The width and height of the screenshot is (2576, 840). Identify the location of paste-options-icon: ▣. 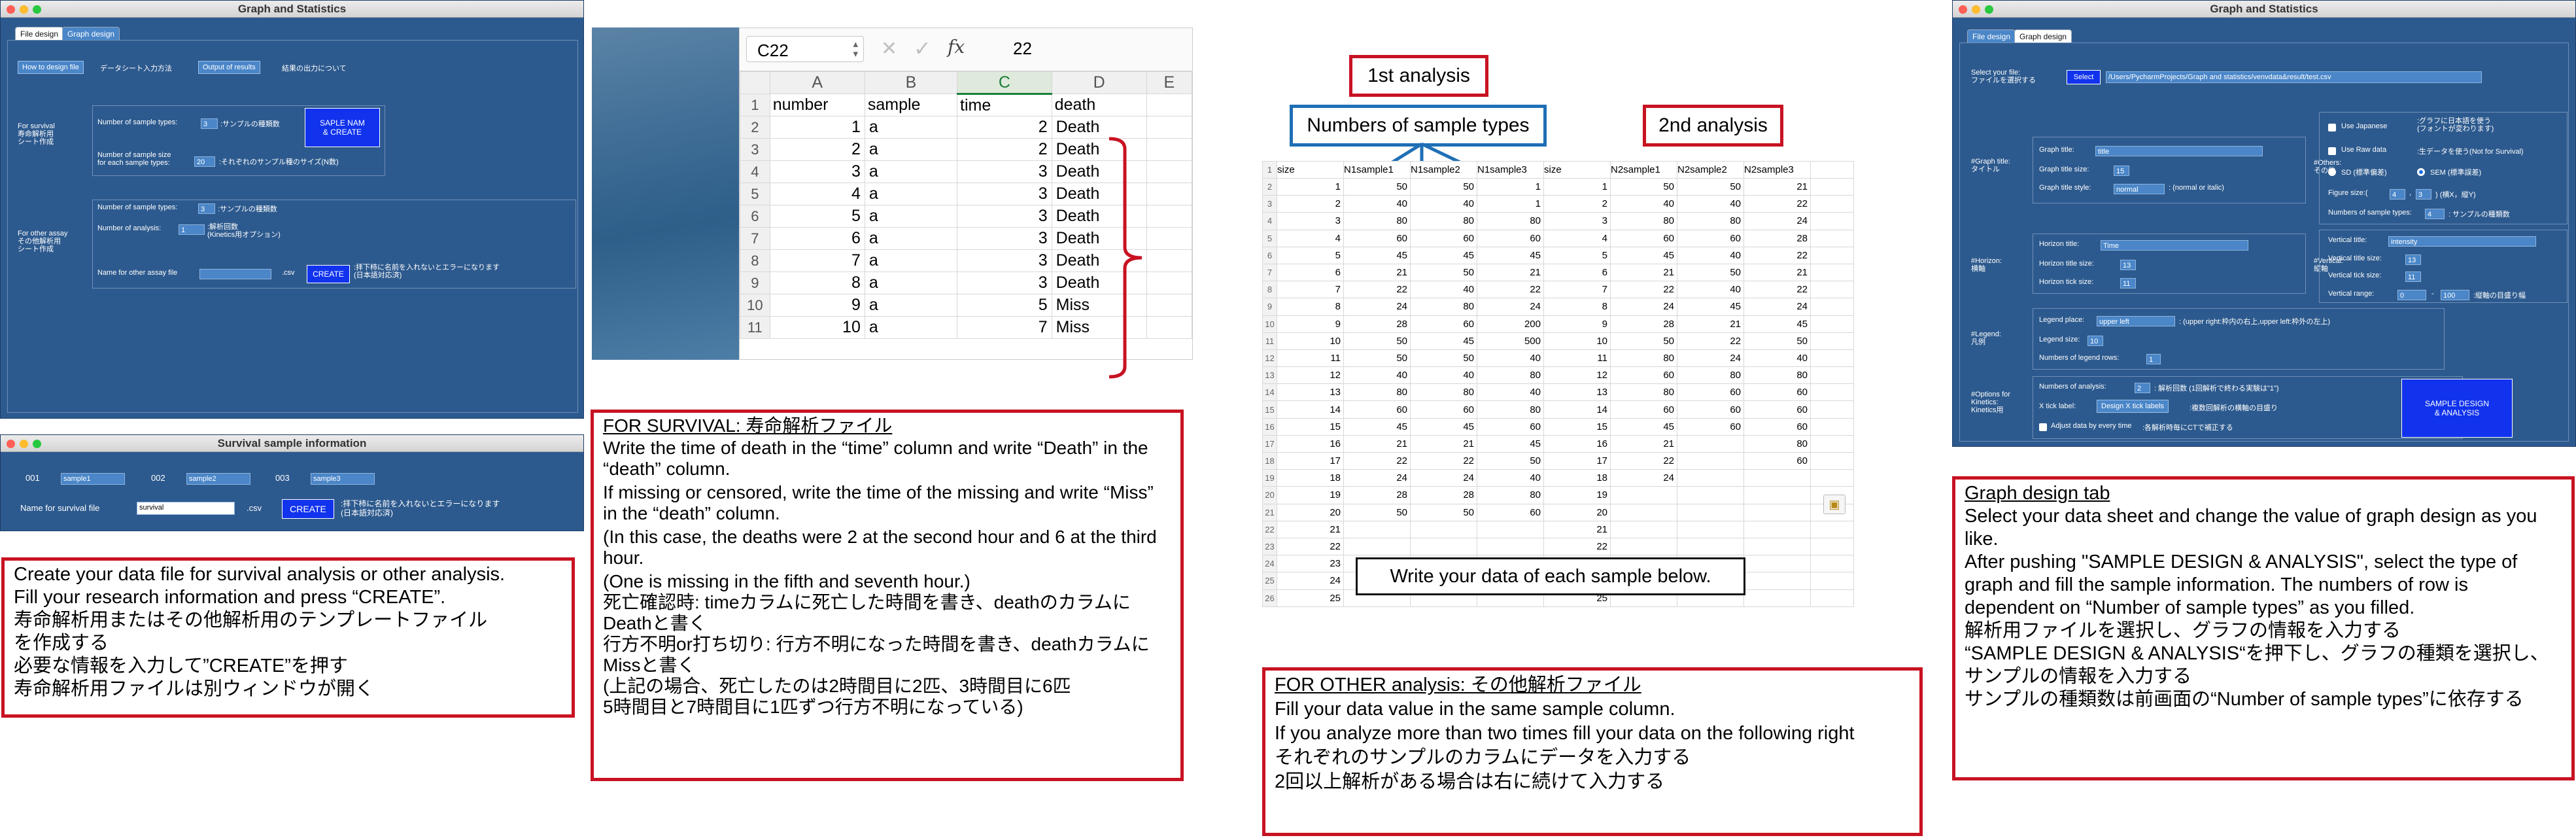
(1835, 504).